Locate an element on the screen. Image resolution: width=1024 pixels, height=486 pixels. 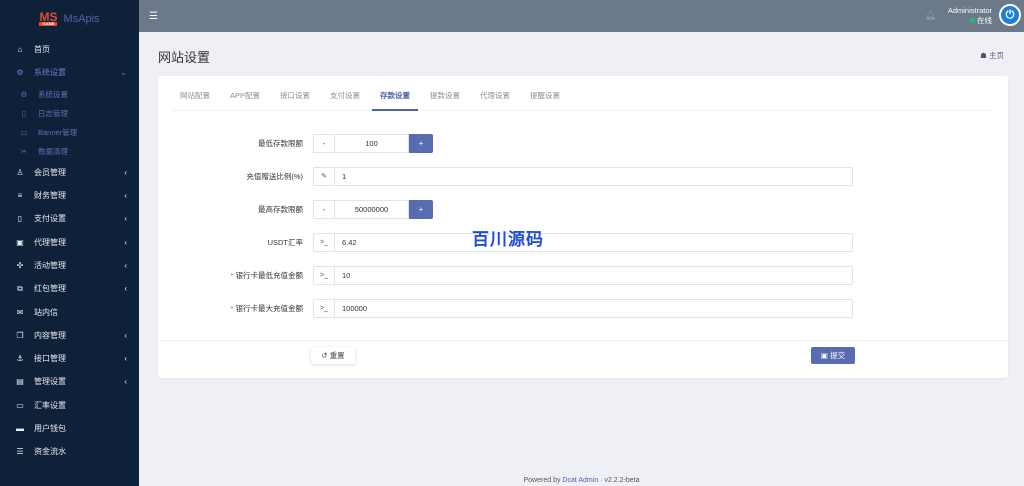
bank-min-input: 10 is located at coordinates (342, 275).